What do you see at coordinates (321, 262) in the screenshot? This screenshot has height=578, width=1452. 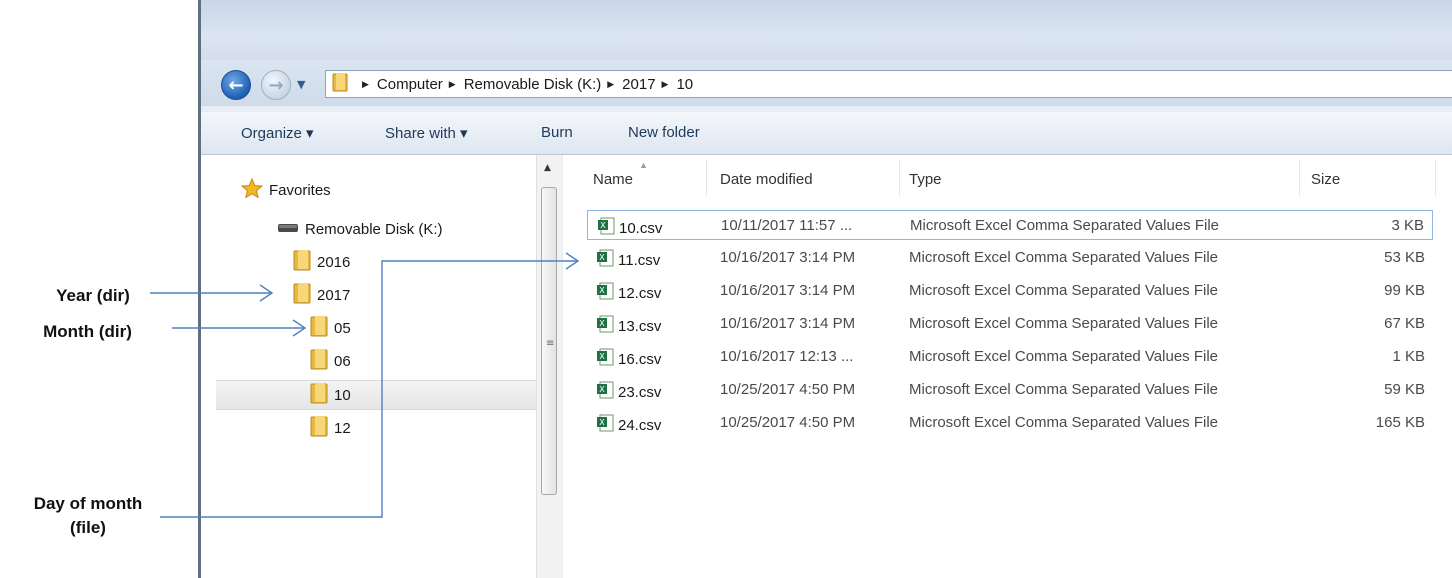 I see `nav-item-2016: 2016` at bounding box center [321, 262].